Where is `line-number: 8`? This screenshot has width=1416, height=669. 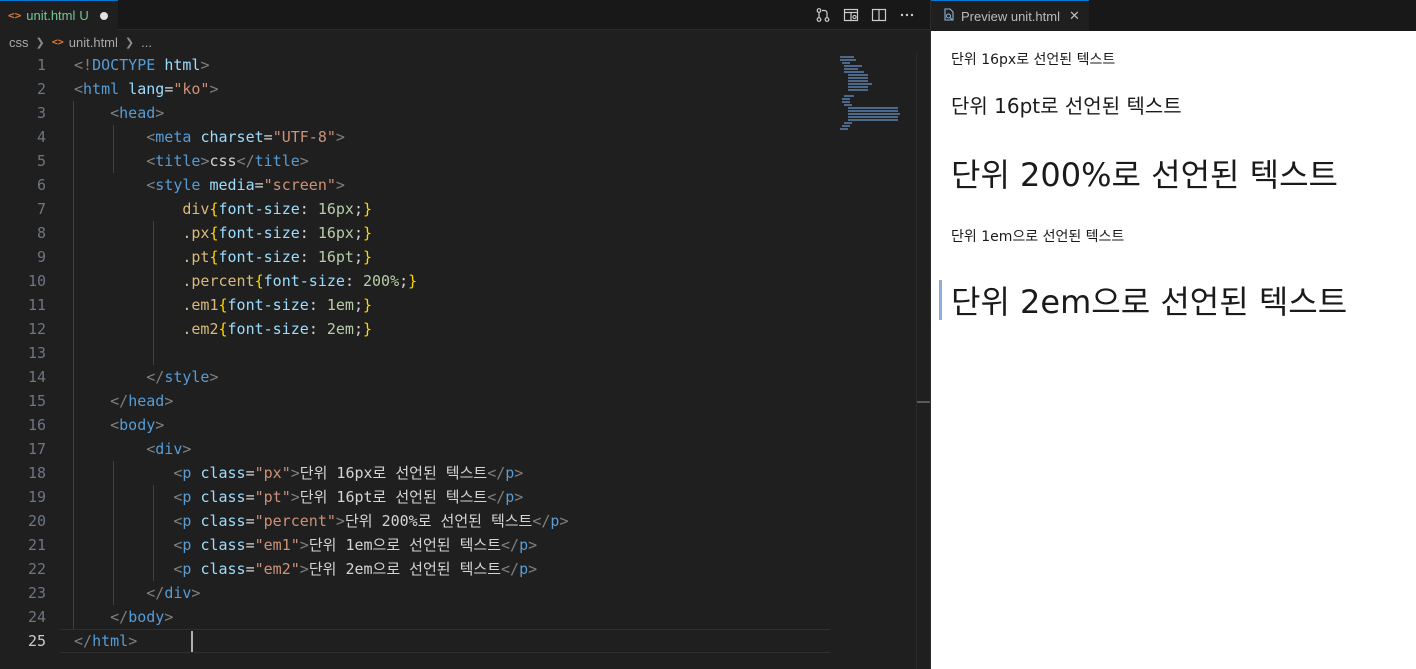
line-number: 8 is located at coordinates (30, 233).